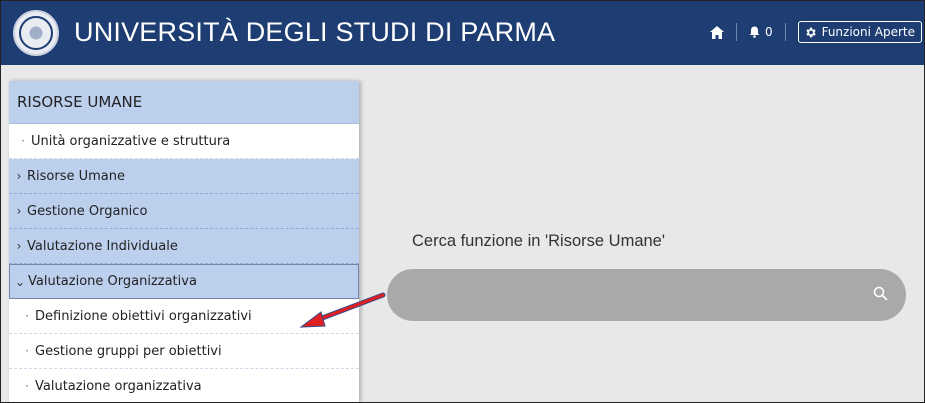 The height and width of the screenshot is (403, 925). Describe the element at coordinates (868, 32) in the screenshot. I see `open-functions-label: Funzioni Aperte` at that location.